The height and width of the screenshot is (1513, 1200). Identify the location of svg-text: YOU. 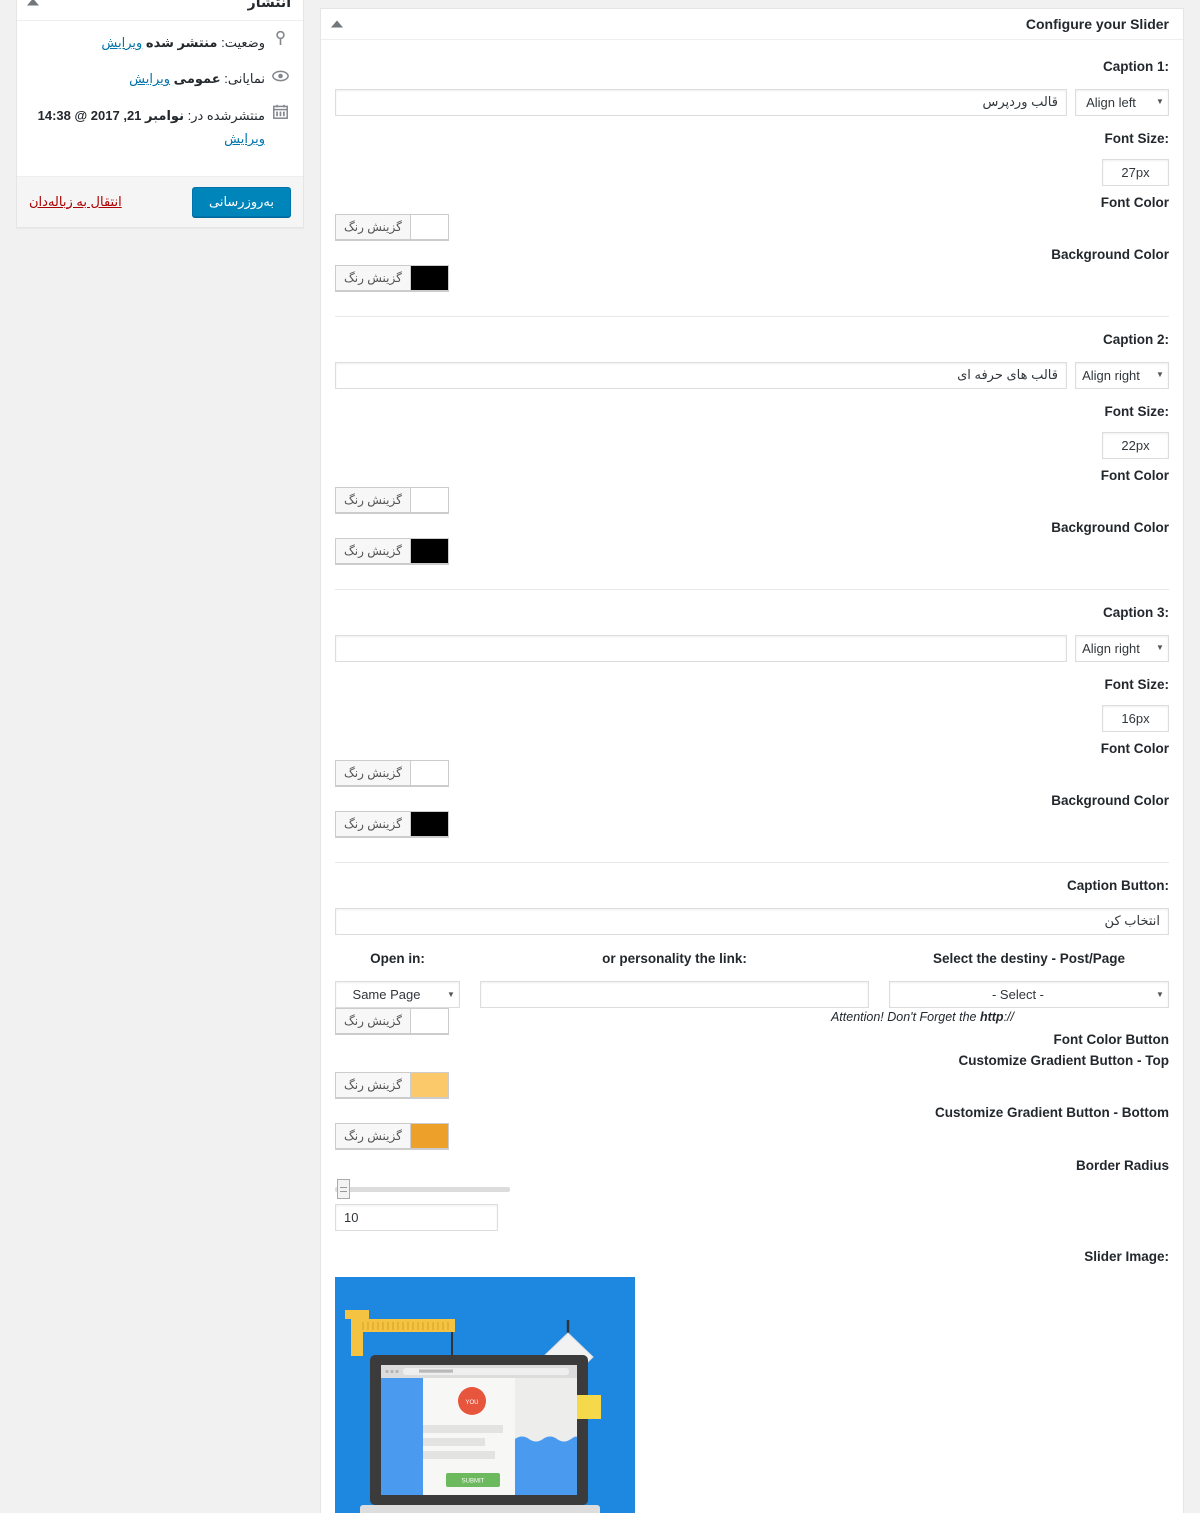
(471, 1403).